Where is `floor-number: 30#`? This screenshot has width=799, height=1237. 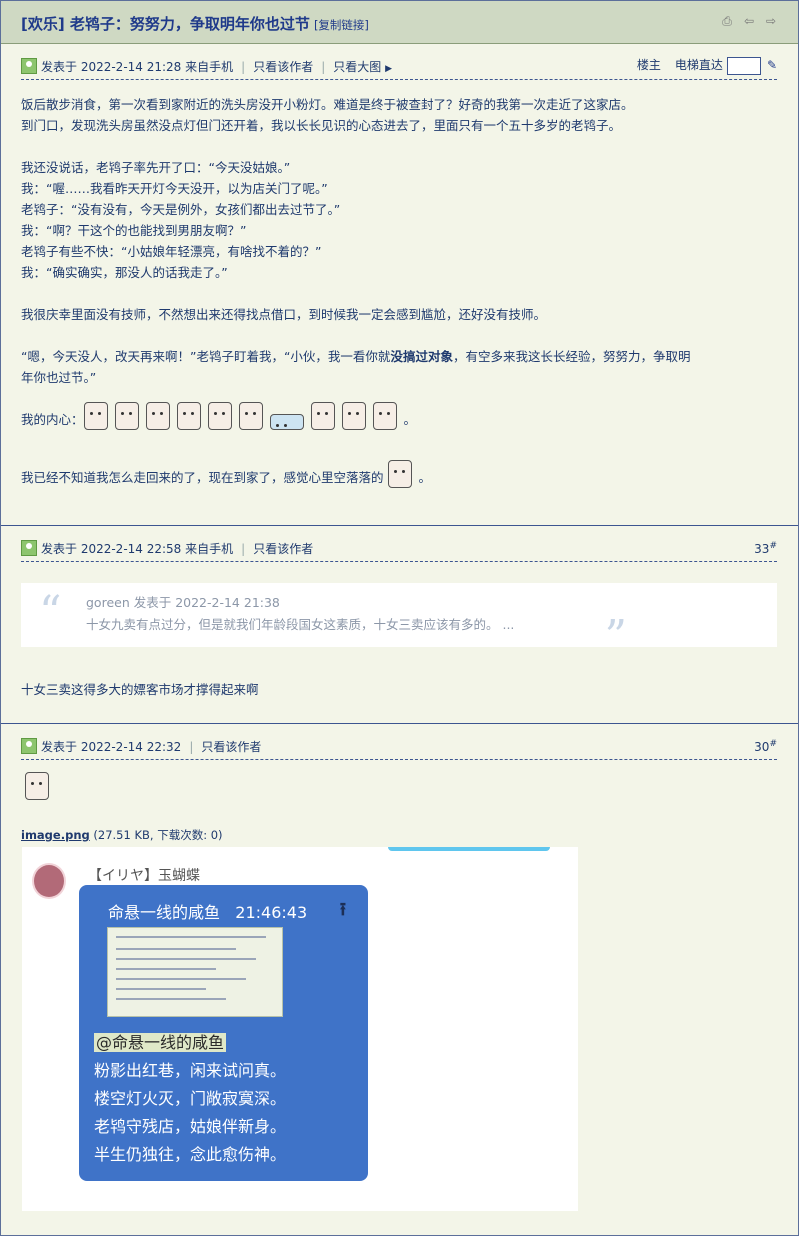
floor-number: 30# is located at coordinates (765, 746).